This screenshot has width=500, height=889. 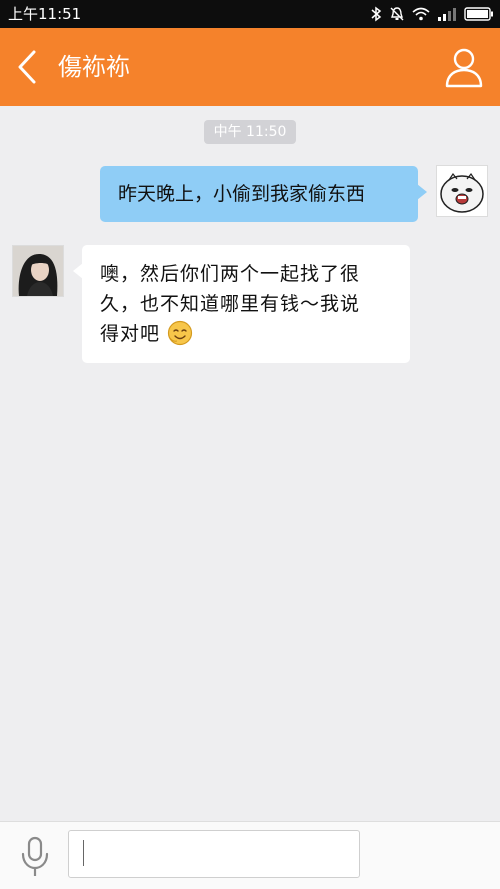 I want to click on contact-name-title: 傷袮袮, so click(x=94, y=67).